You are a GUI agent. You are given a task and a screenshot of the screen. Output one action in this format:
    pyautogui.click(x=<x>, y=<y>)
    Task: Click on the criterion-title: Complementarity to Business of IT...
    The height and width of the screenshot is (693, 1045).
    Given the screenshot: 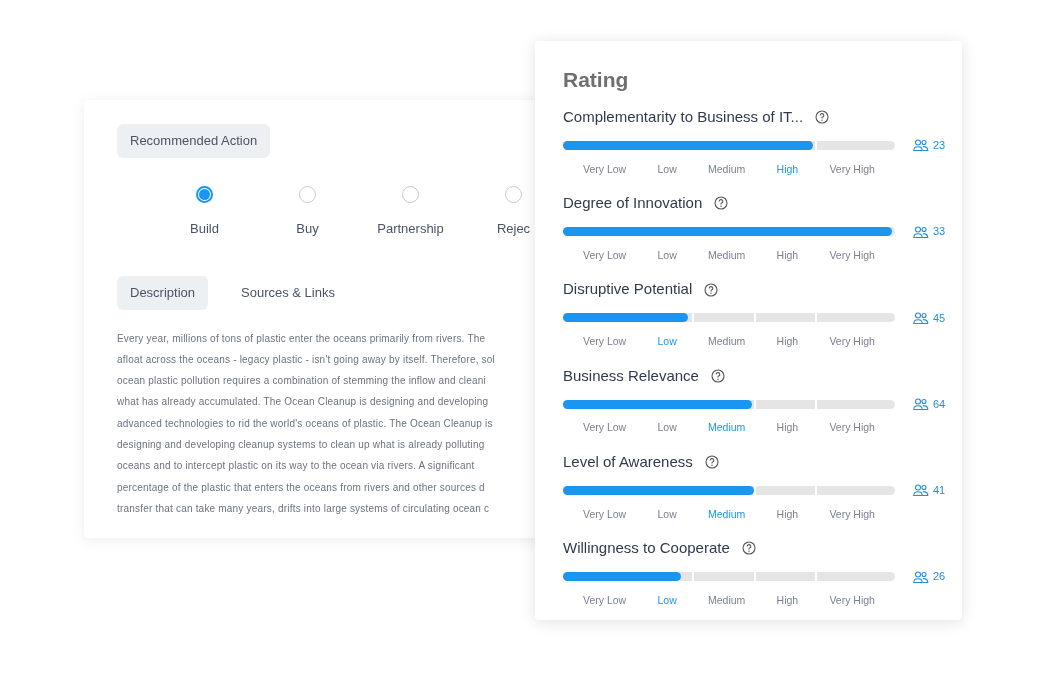 What is the action you would take?
    pyautogui.click(x=683, y=116)
    